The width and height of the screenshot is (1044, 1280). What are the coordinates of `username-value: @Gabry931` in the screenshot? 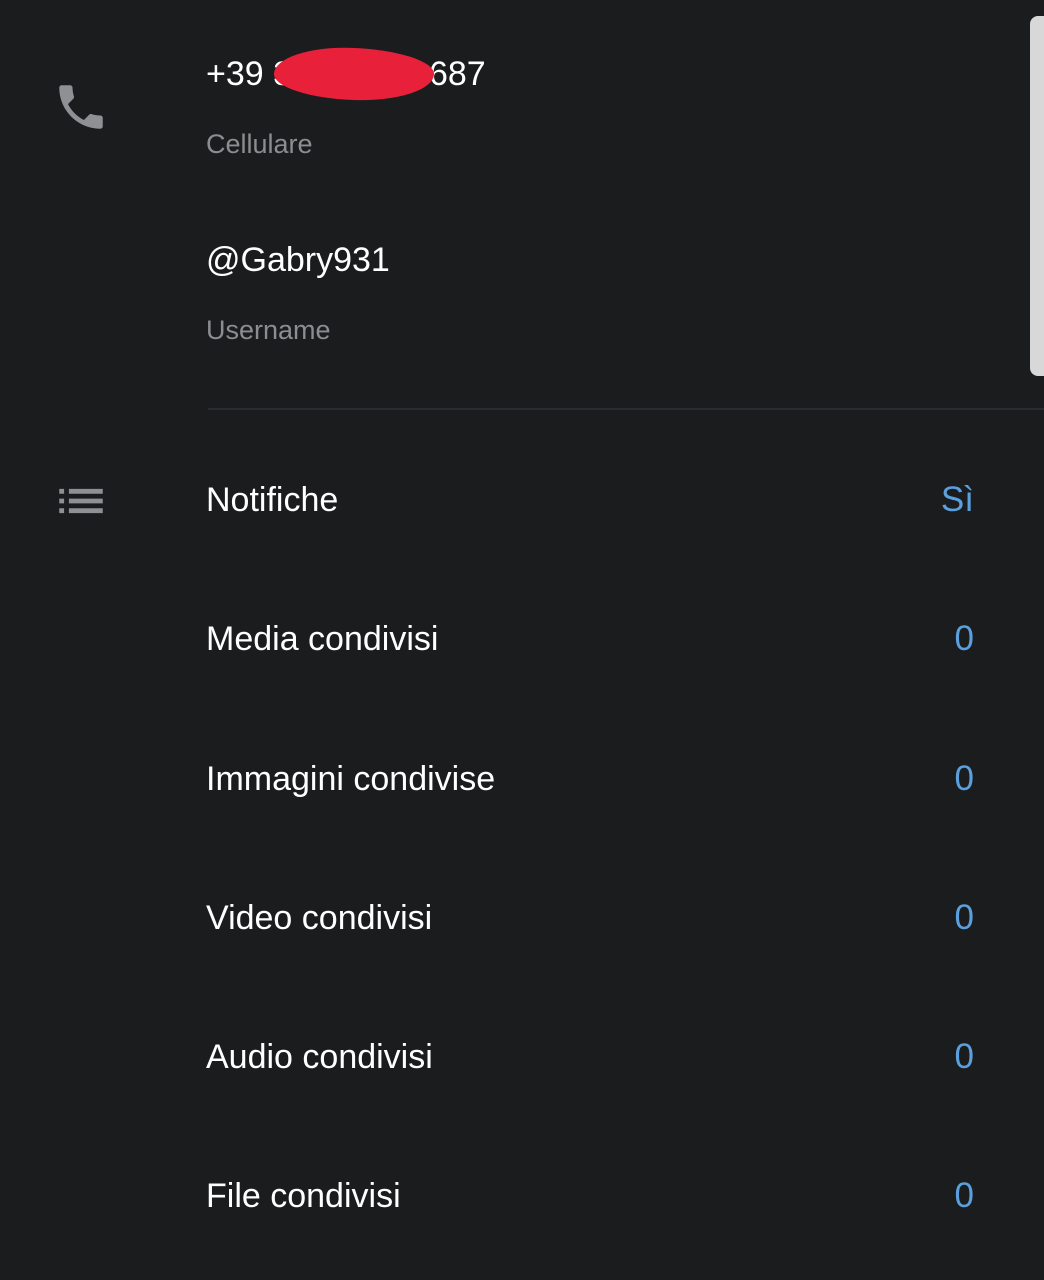 It's located at (298, 260).